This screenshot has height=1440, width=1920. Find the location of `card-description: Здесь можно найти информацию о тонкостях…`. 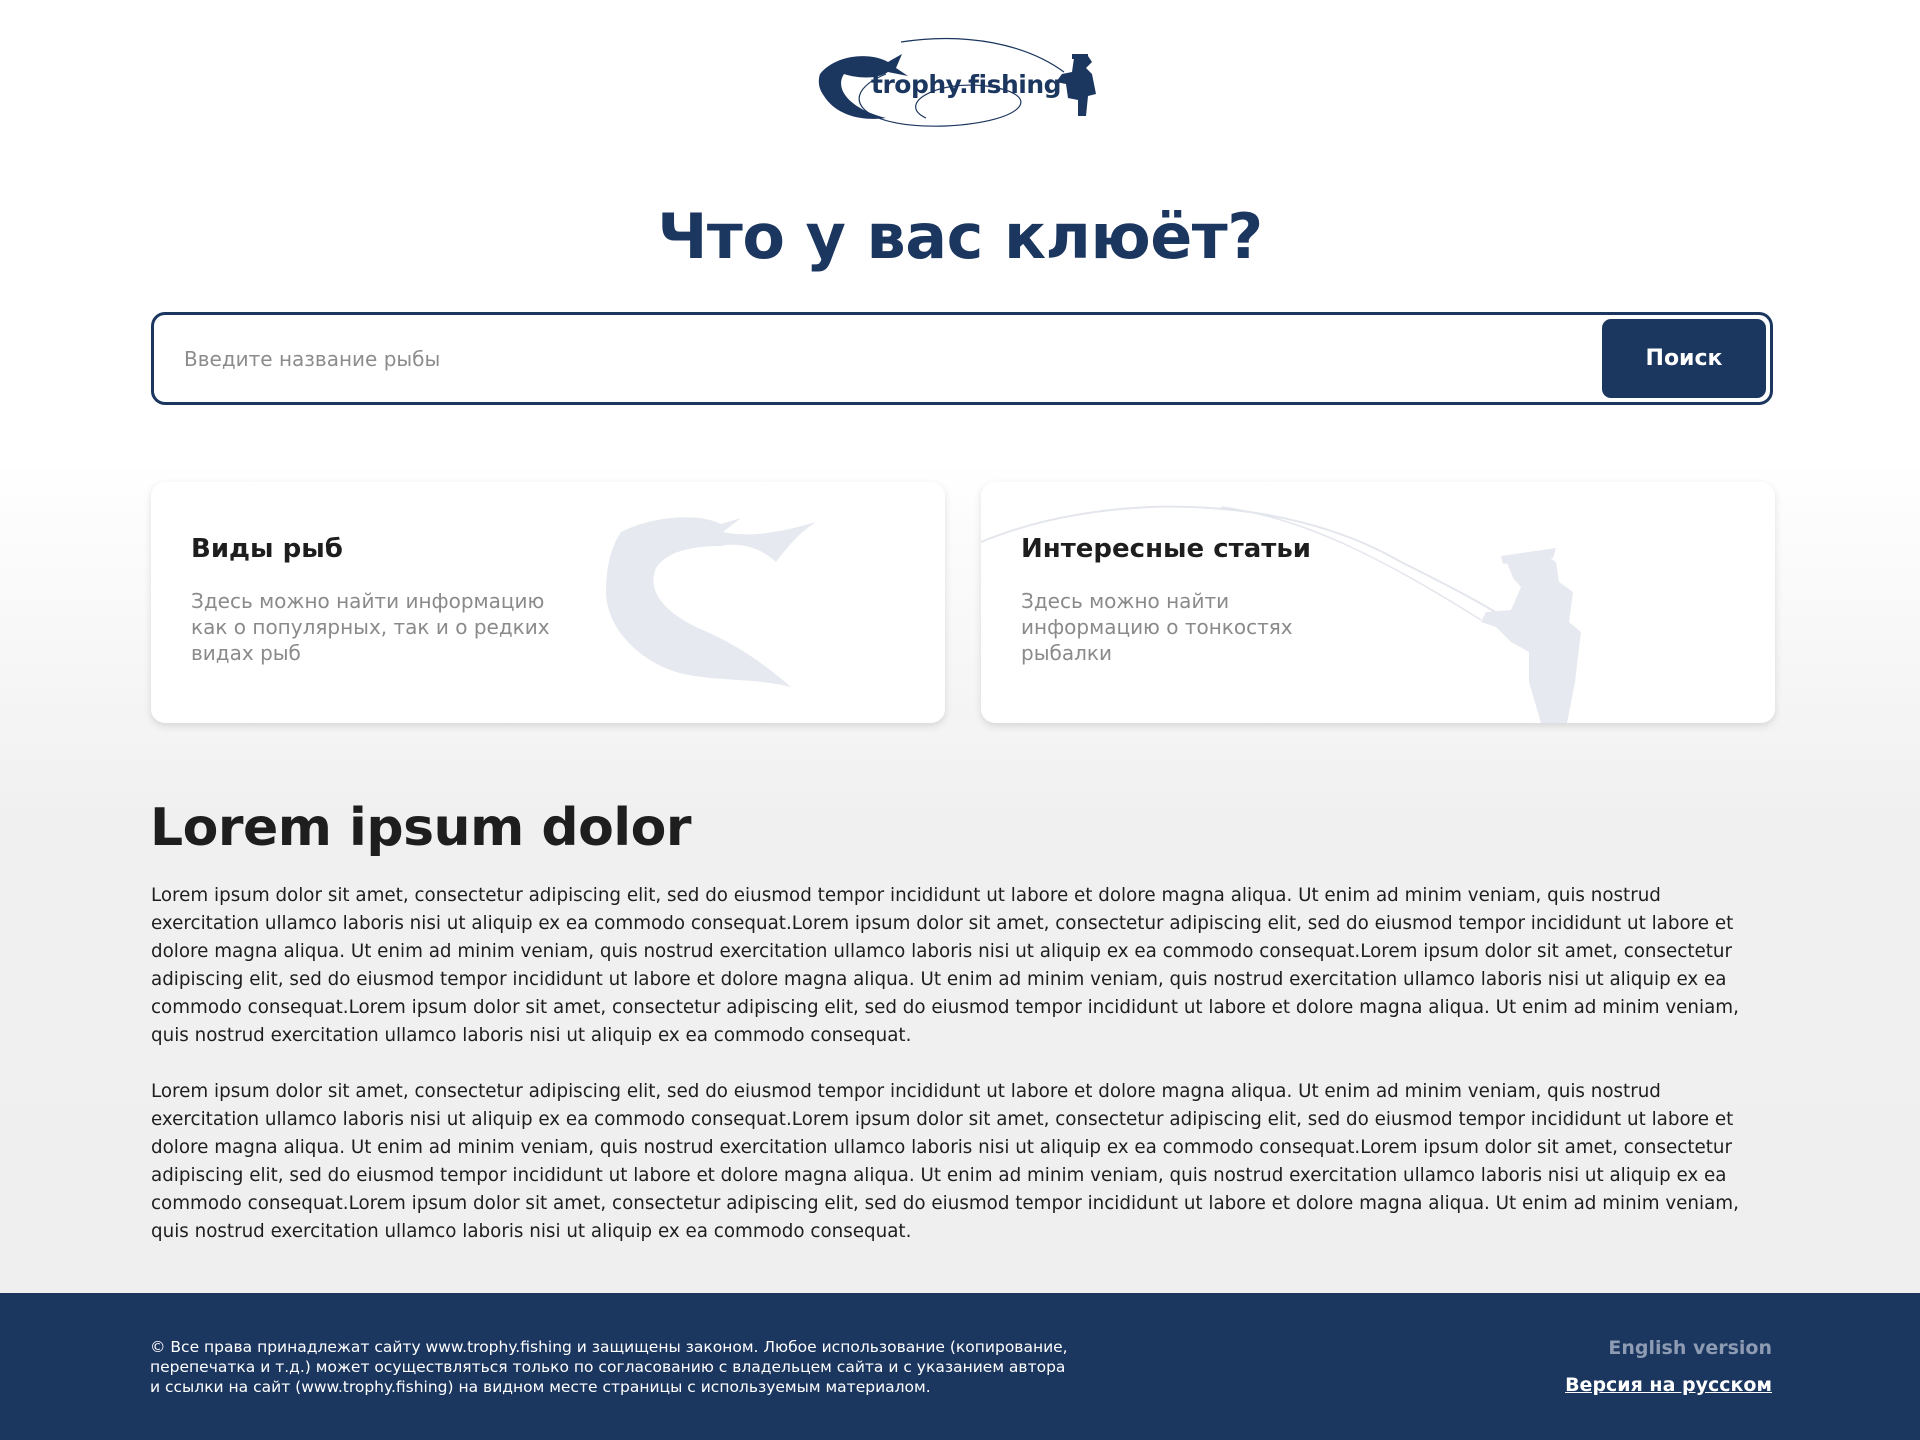

card-description: Здесь можно найти информацию о тонкостях… is located at coordinates (1157, 627).